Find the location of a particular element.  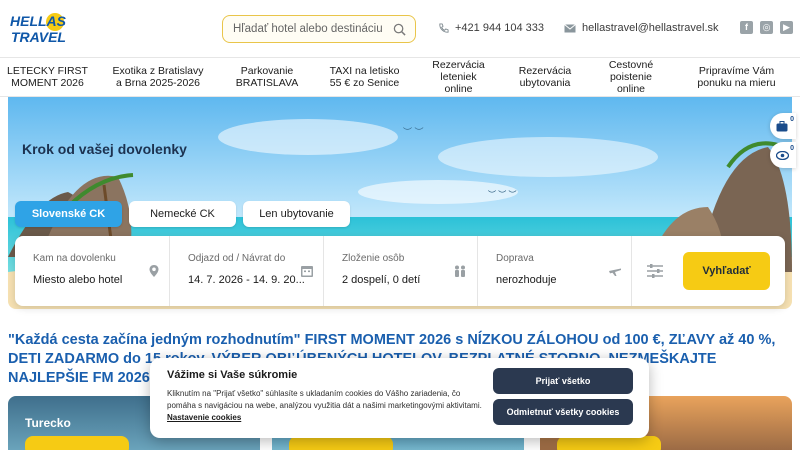

nav-item-letenky: Rezervácia leteniek online is located at coordinates (458, 77).